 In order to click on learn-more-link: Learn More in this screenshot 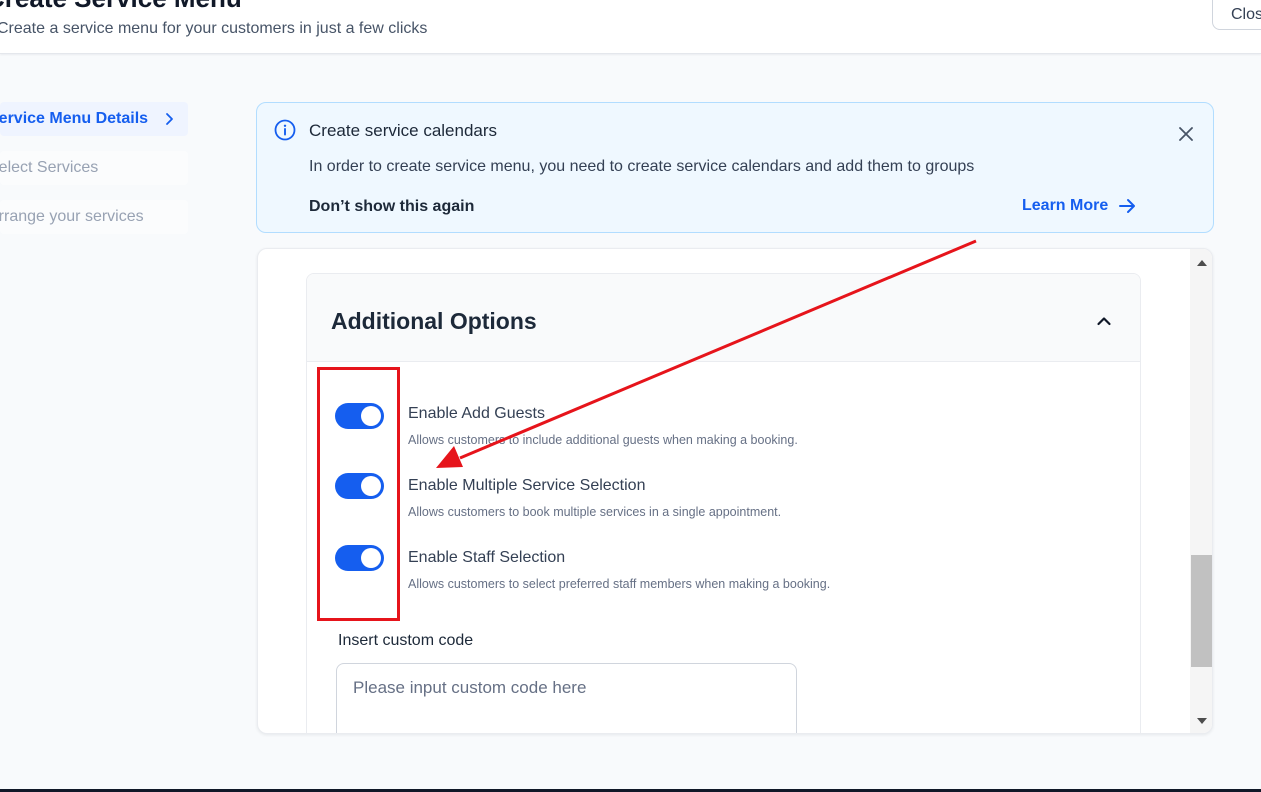, I will do `click(1079, 206)`.